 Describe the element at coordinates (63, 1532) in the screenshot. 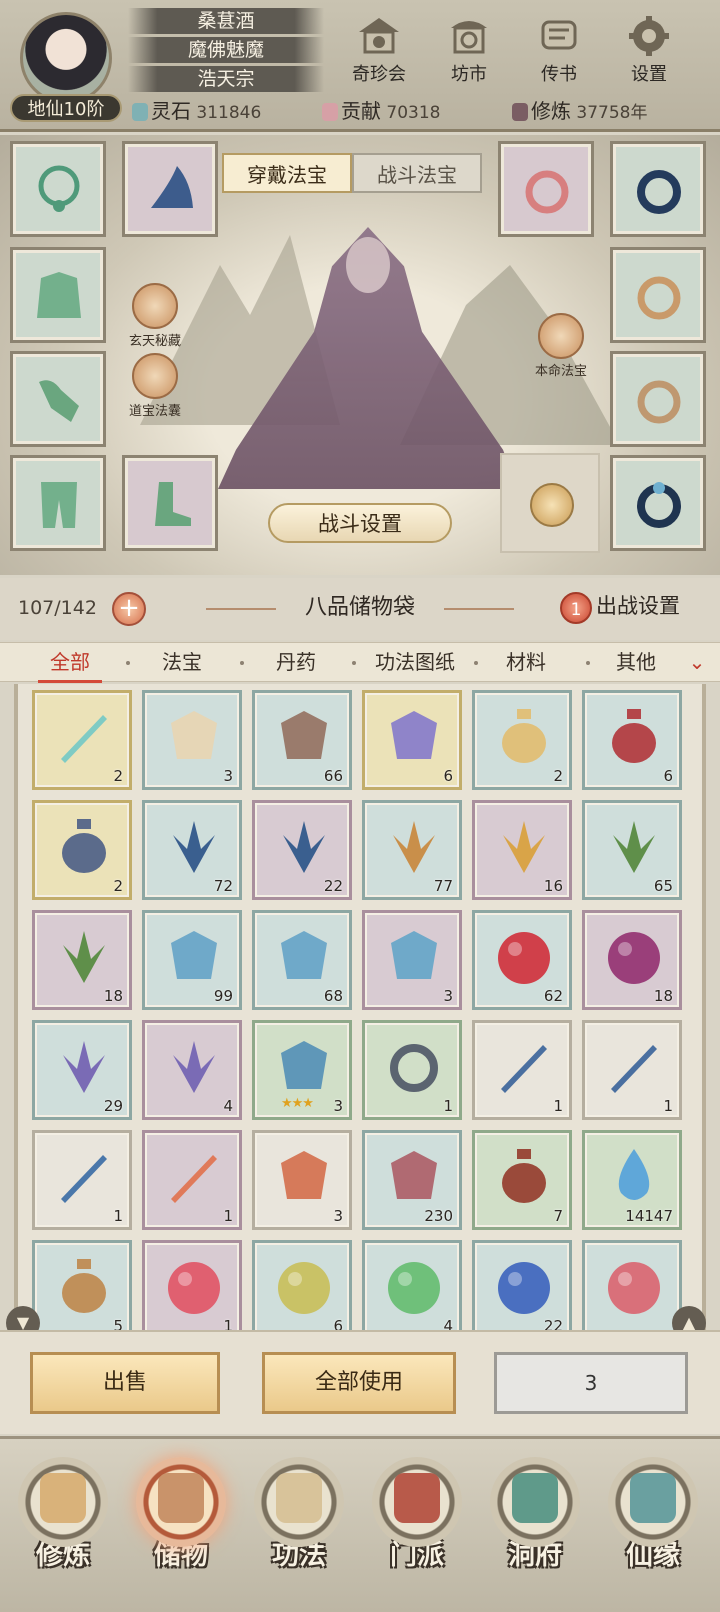

I see `nav-cultivate: 修炼` at that location.